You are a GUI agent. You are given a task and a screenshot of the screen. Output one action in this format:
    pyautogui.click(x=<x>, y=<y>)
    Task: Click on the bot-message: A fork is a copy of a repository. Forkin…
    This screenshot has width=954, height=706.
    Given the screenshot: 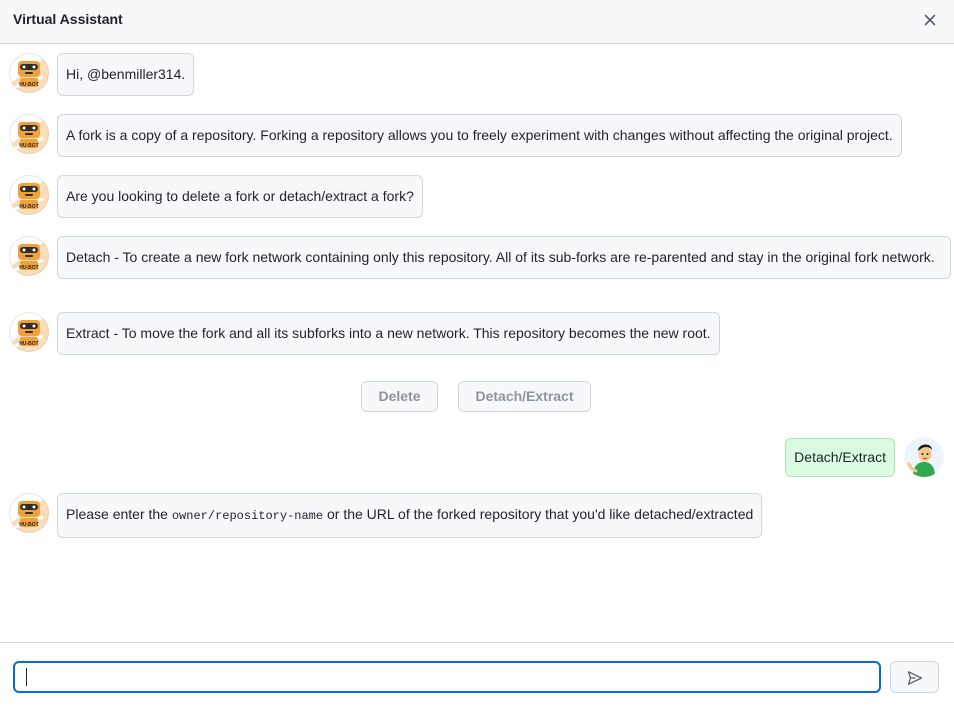 What is the action you would take?
    pyautogui.click(x=479, y=135)
    